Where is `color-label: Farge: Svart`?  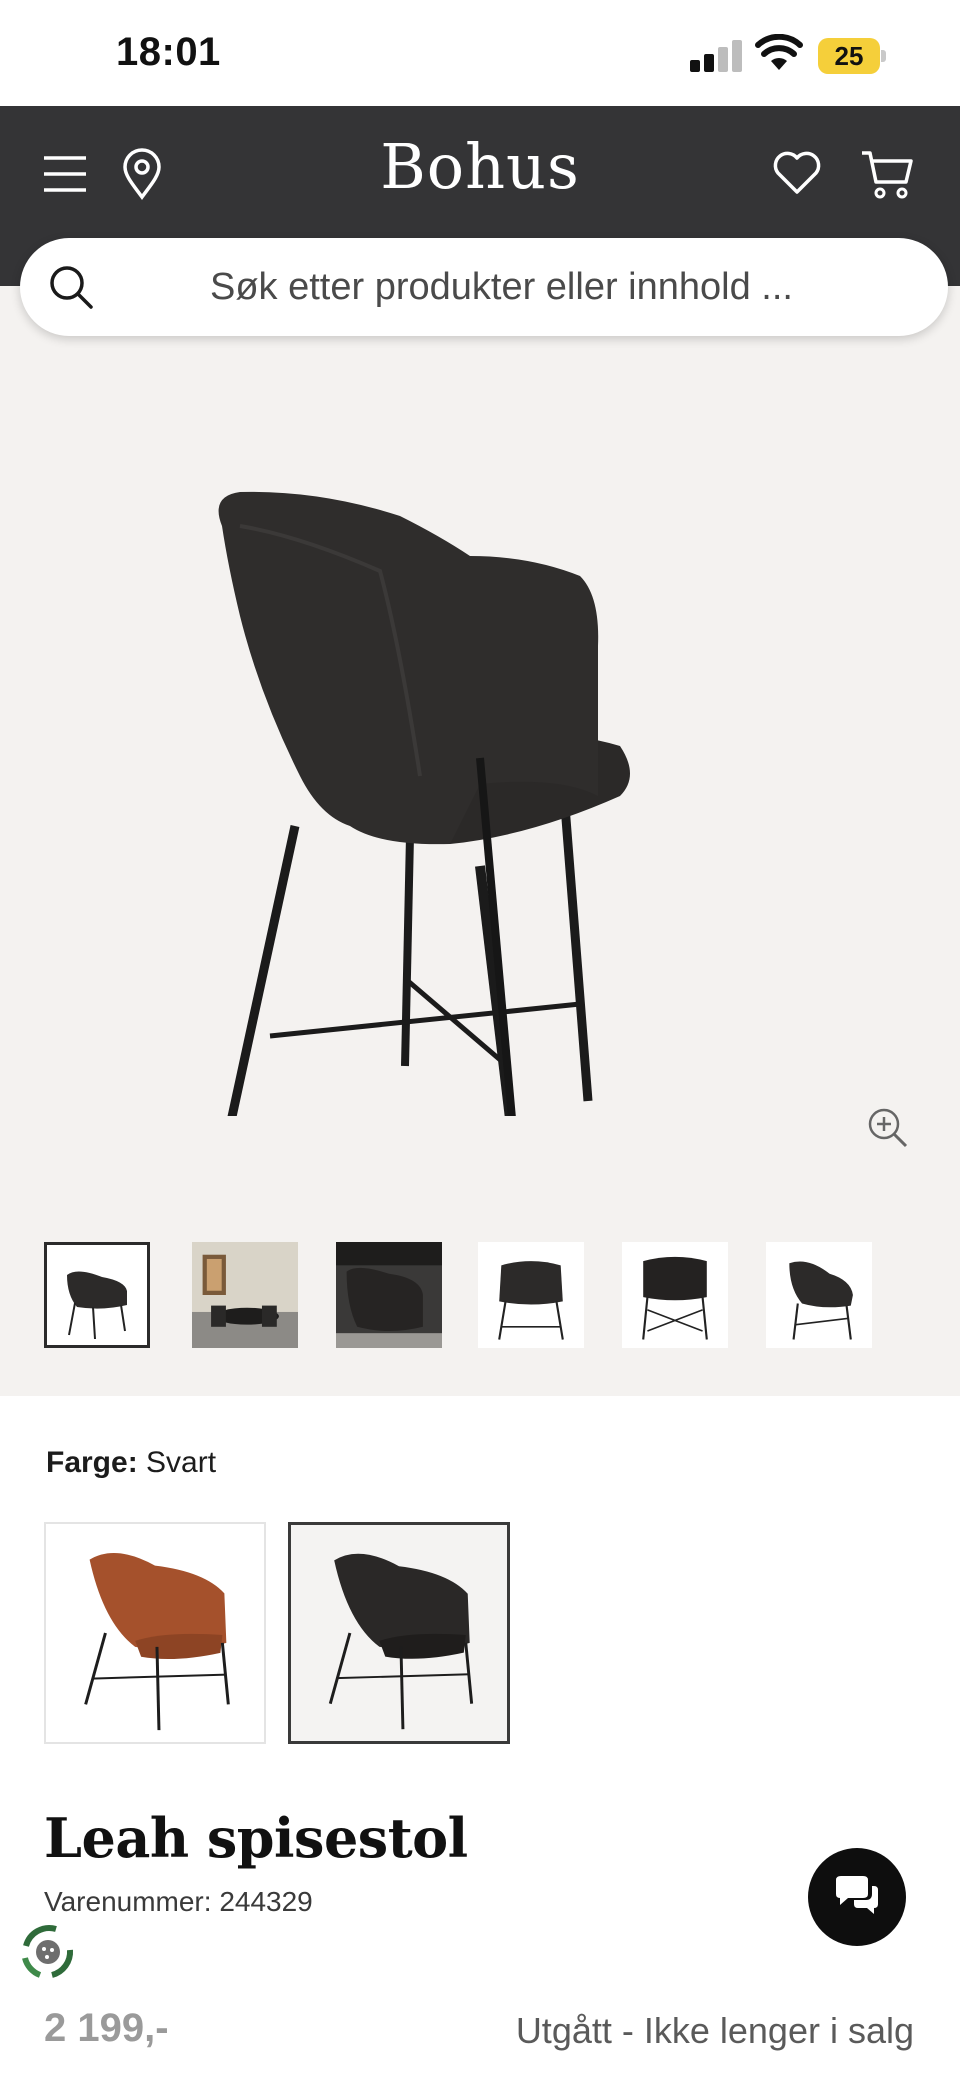
color-label: Farge: Svart is located at coordinates (131, 1463).